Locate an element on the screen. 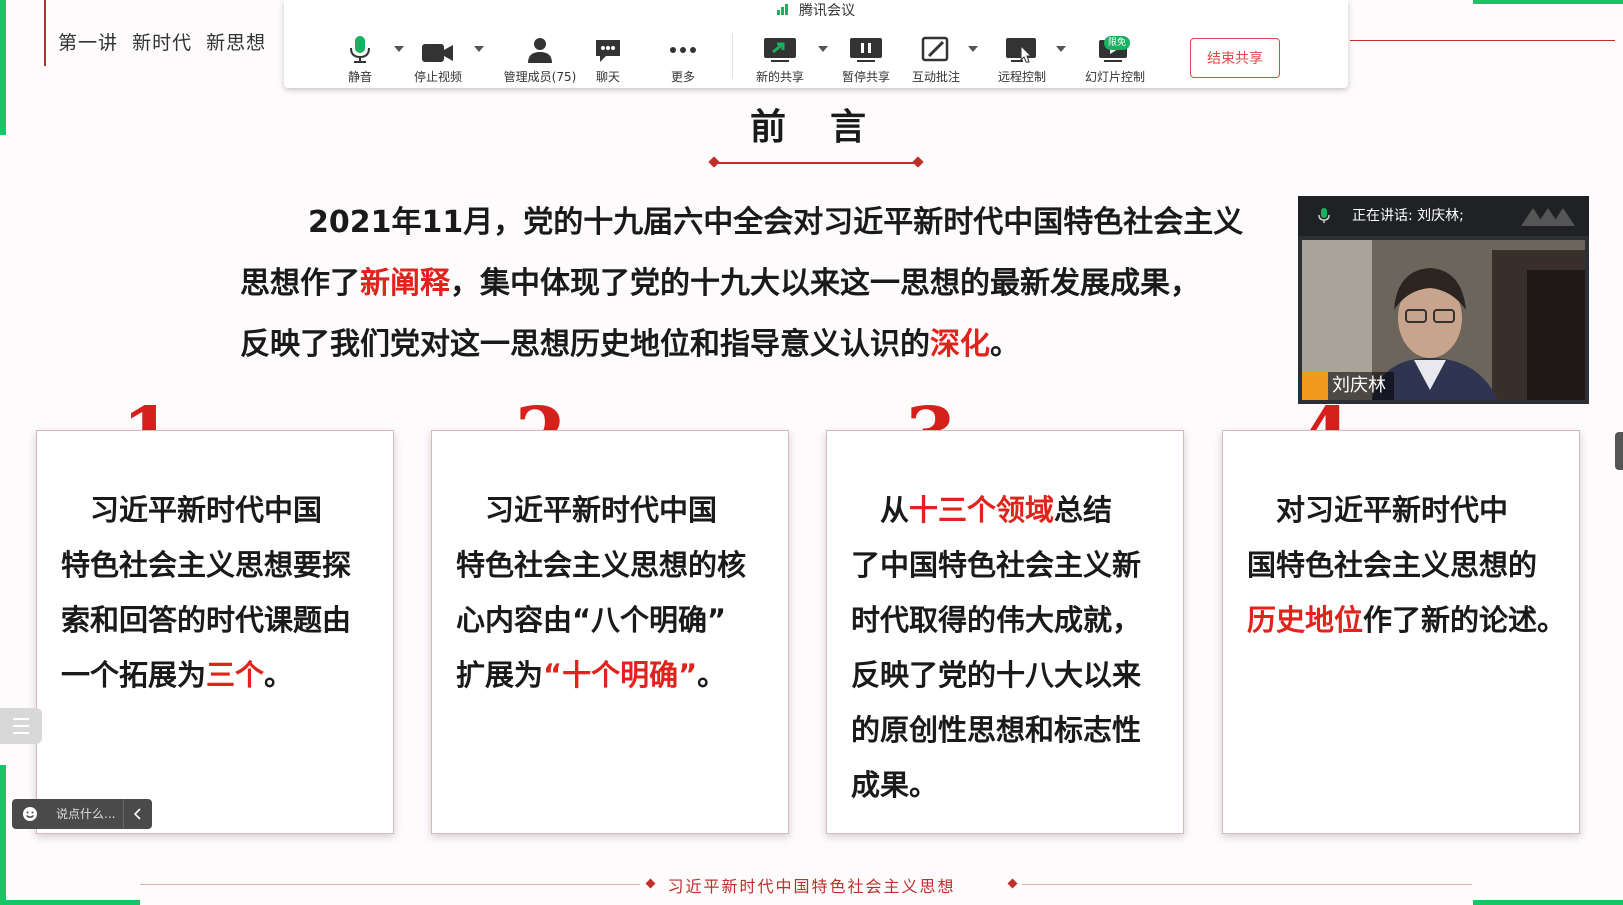 The image size is (1623, 905). body-text: 2021年11月，党的十九届六中全会对习近平新时代中国特色社会主义 is located at coordinates (776, 222).